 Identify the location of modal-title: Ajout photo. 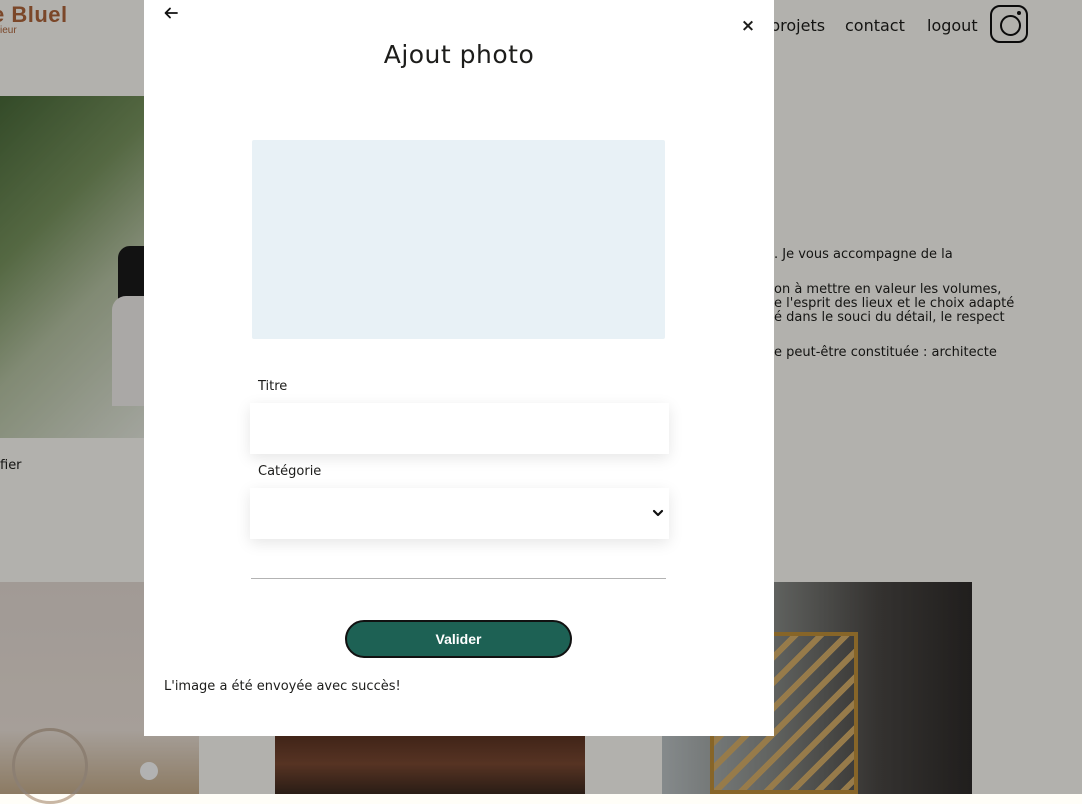
(459, 54).